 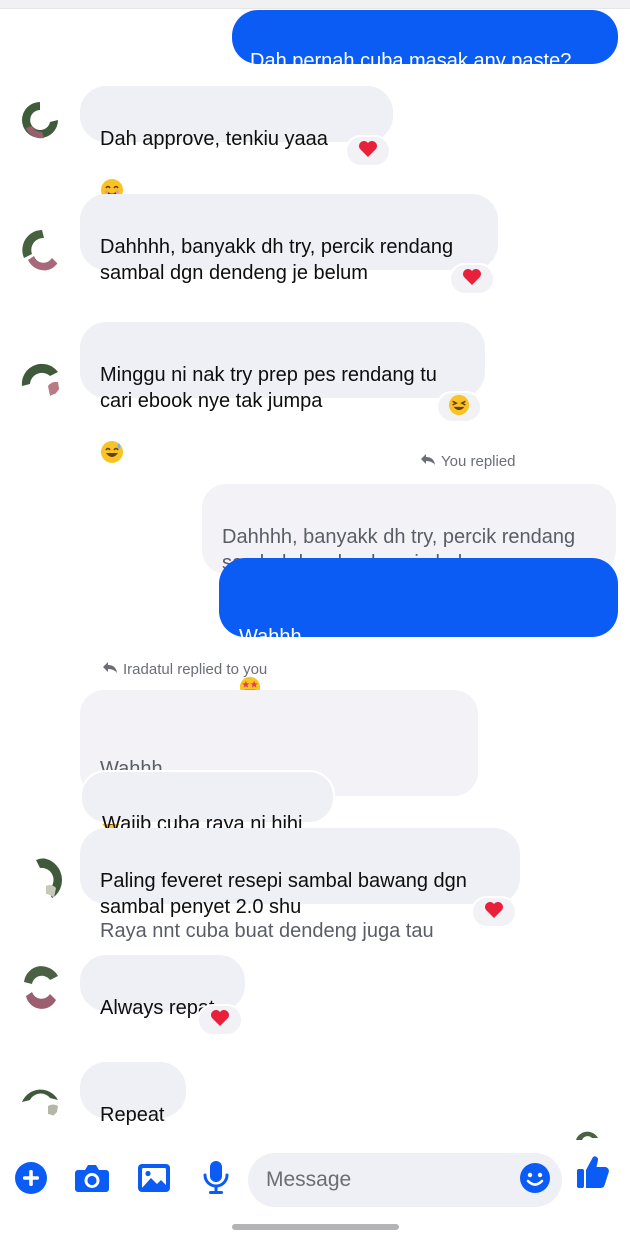 I want to click on incoming-message: Always repat, so click(x=162, y=987).